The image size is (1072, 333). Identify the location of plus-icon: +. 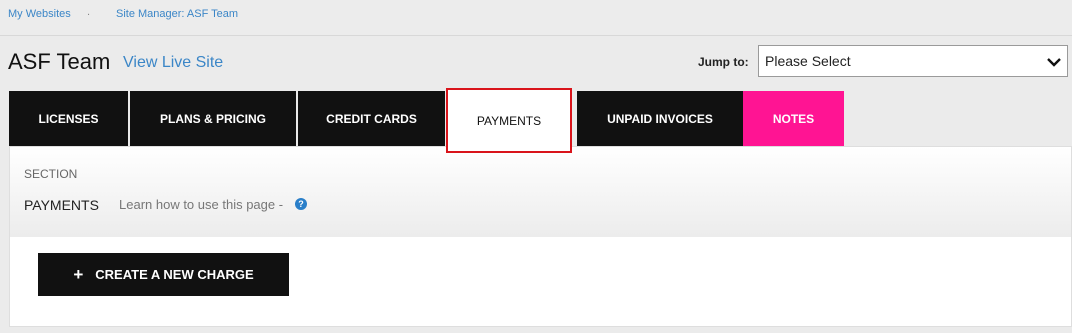
(78, 274).